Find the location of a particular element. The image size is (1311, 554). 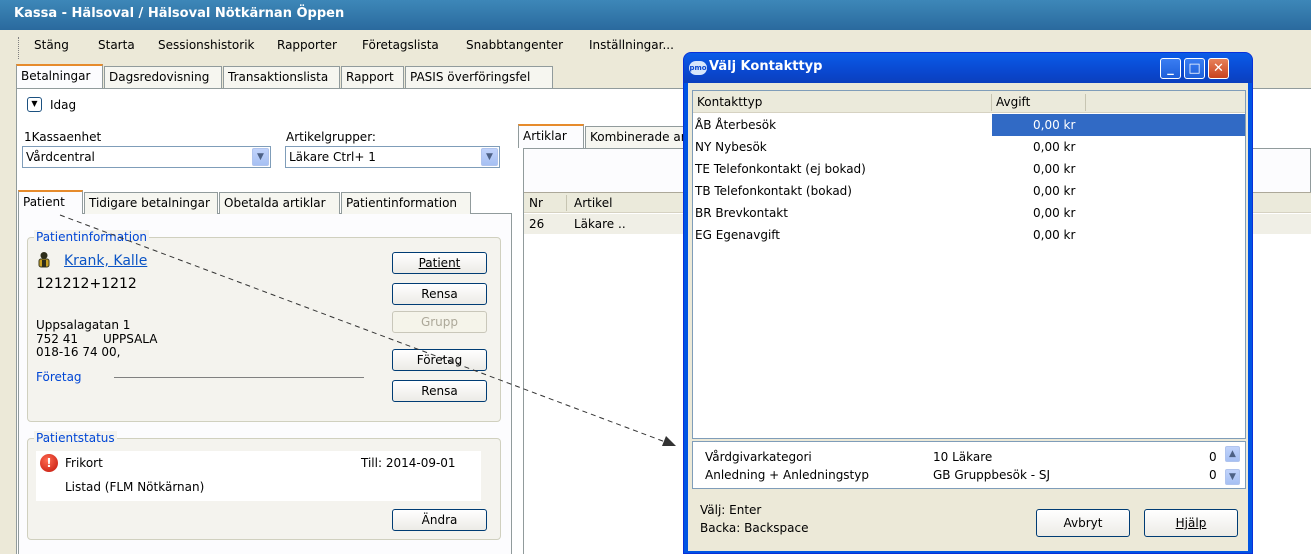

foretag-label: Företag is located at coordinates (59, 377).